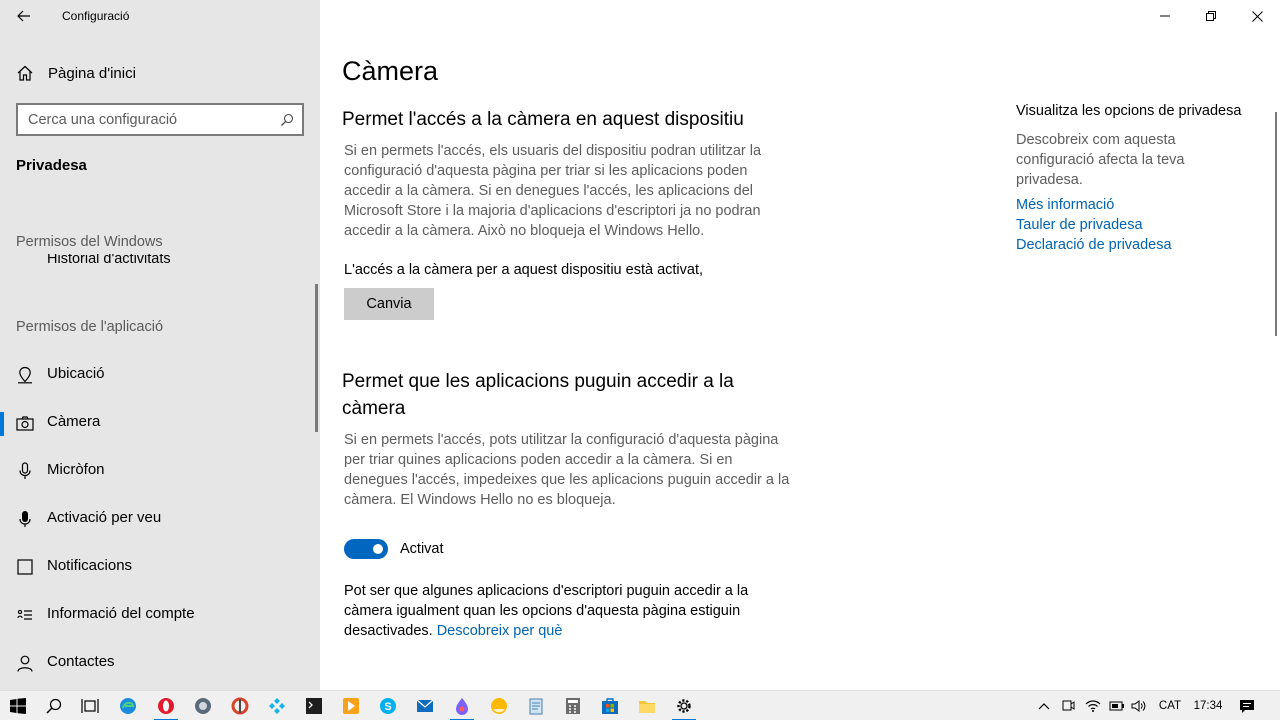  Describe the element at coordinates (25, 519) in the screenshot. I see `voice-activation-icon` at that location.